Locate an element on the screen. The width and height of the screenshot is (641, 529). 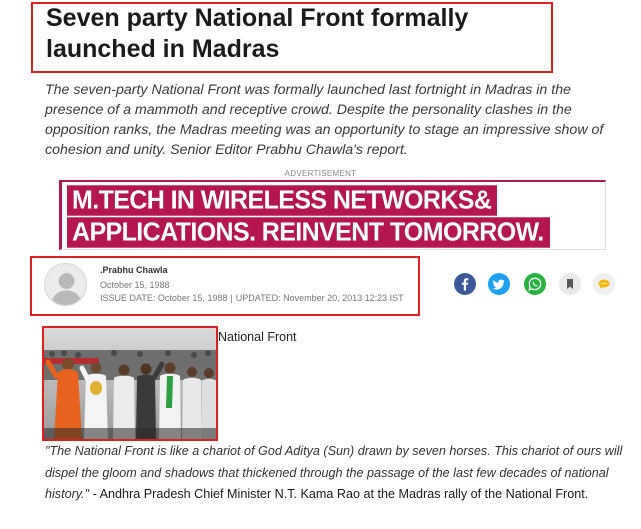
whatsapp-icon is located at coordinates (535, 284).